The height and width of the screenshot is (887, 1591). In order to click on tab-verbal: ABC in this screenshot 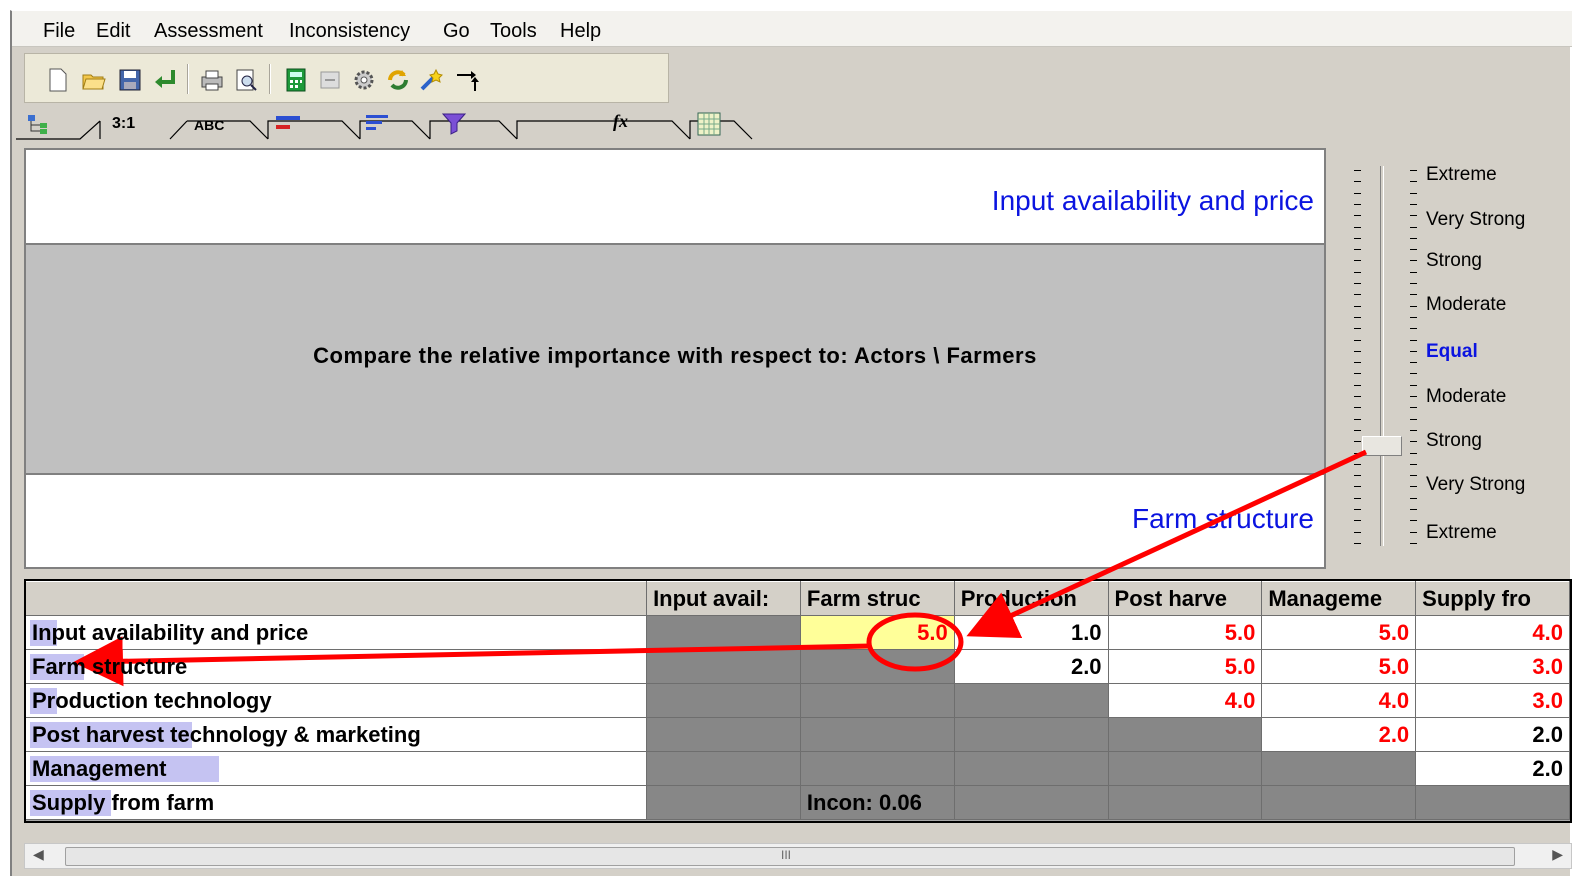, I will do `click(225, 127)`.